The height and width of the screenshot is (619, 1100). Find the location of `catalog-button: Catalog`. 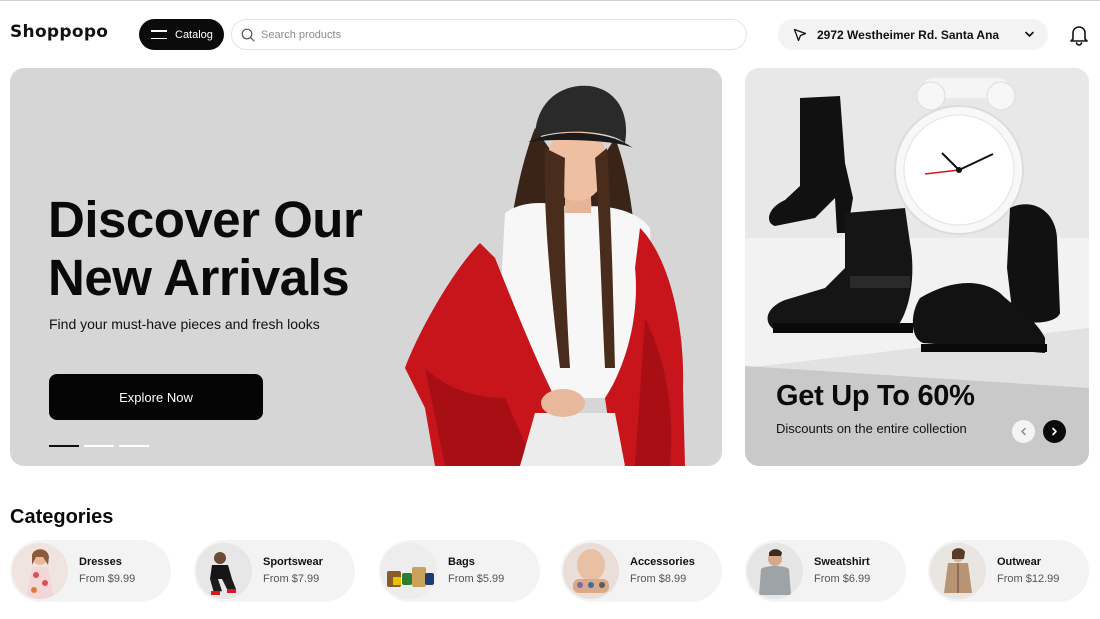

catalog-button: Catalog is located at coordinates (181, 34).